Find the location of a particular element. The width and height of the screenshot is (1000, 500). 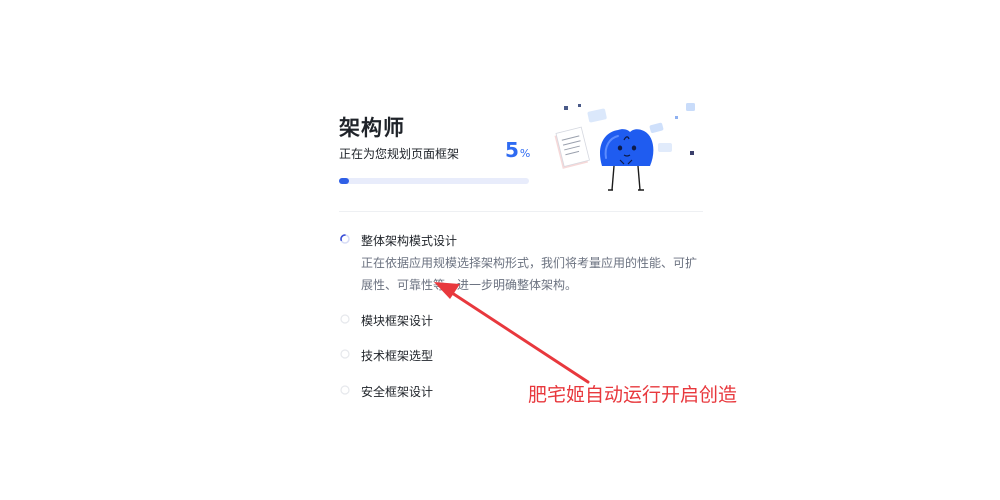

annotation-text: 肥宅姬自动运行开启创造 is located at coordinates (633, 395).